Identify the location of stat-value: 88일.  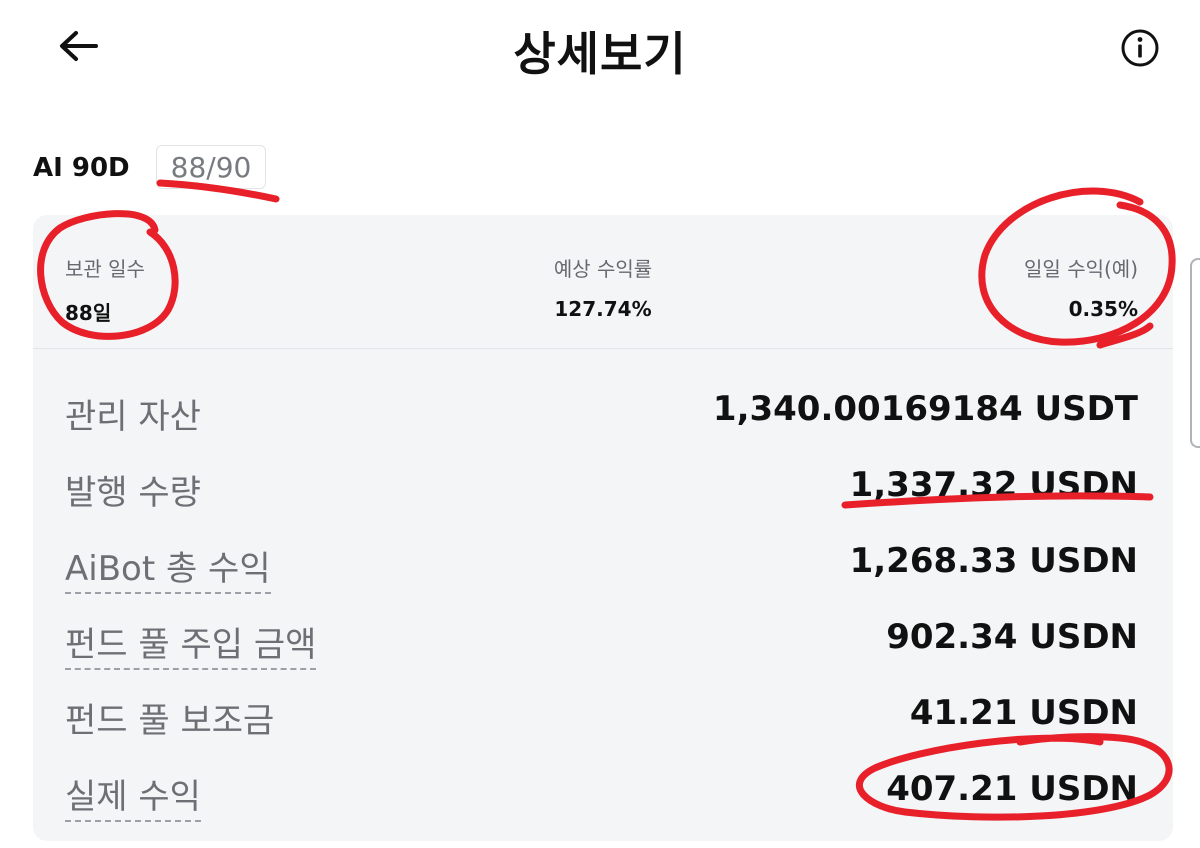
(88, 313).